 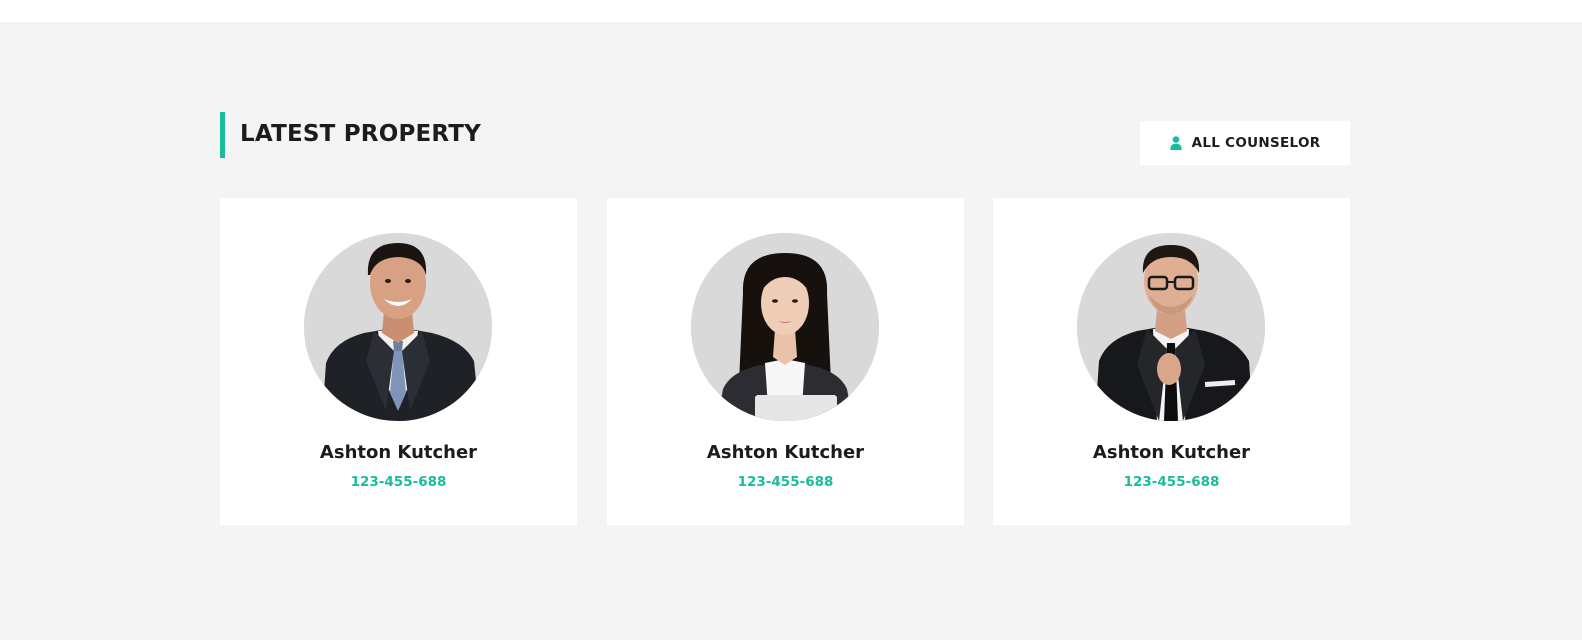 I want to click on section-heading: LATEST PROPERTY, so click(x=350, y=135).